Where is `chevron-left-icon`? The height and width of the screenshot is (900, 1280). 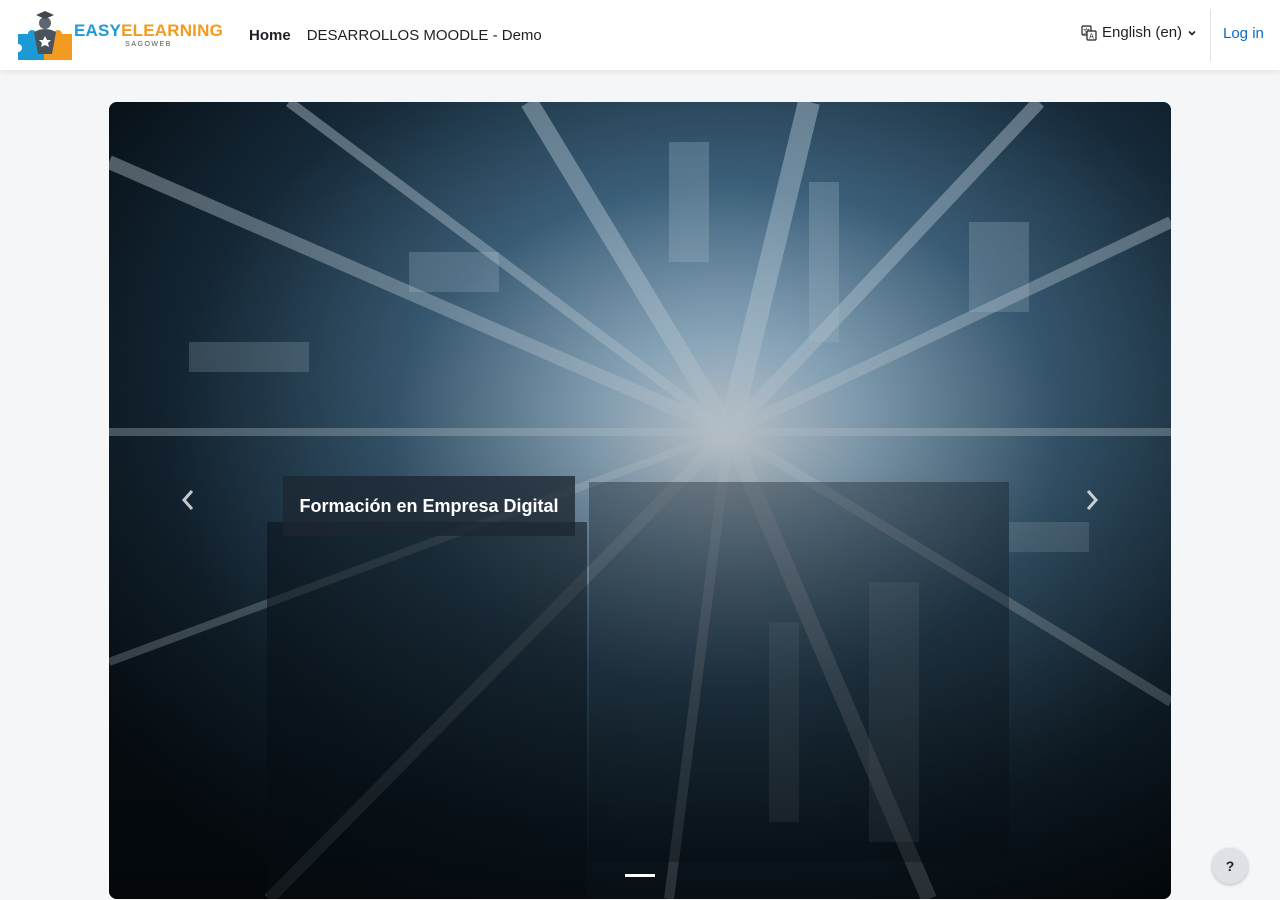 chevron-left-icon is located at coordinates (187, 500).